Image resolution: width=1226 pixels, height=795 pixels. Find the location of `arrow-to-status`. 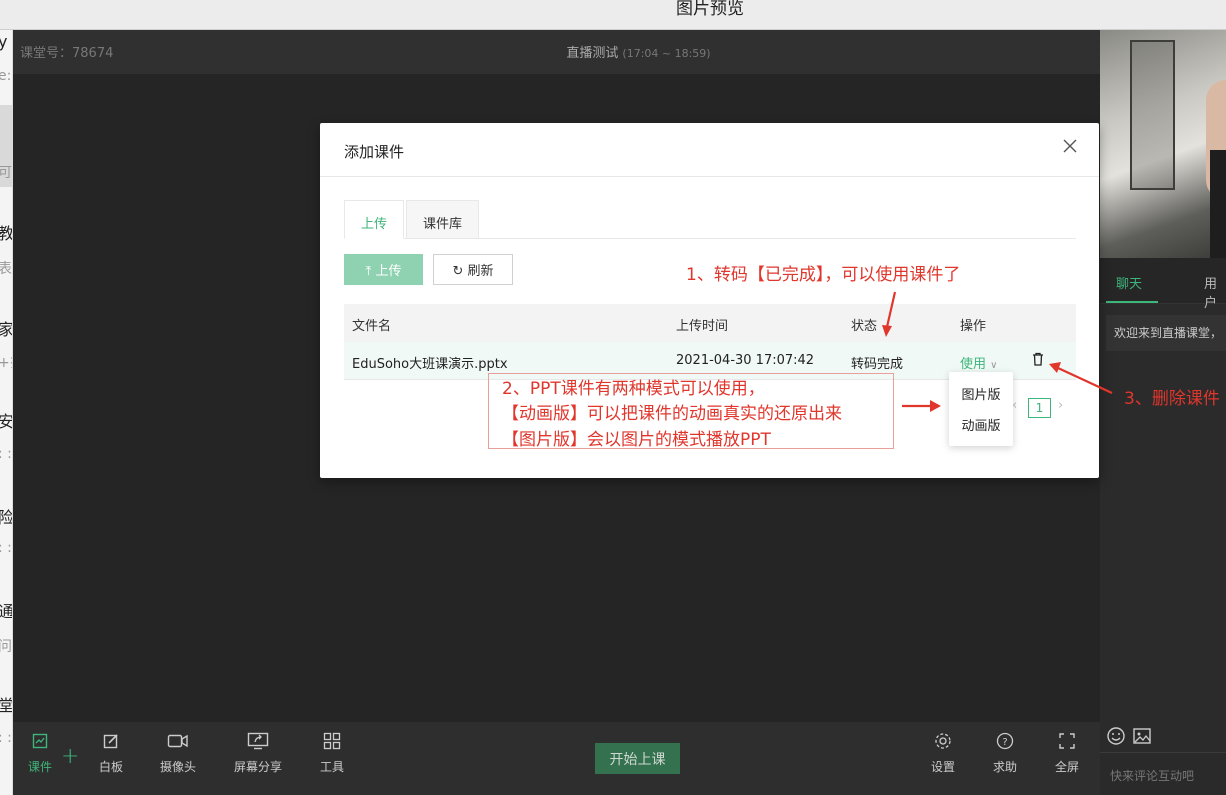

arrow-to-status is located at coordinates (891, 309).